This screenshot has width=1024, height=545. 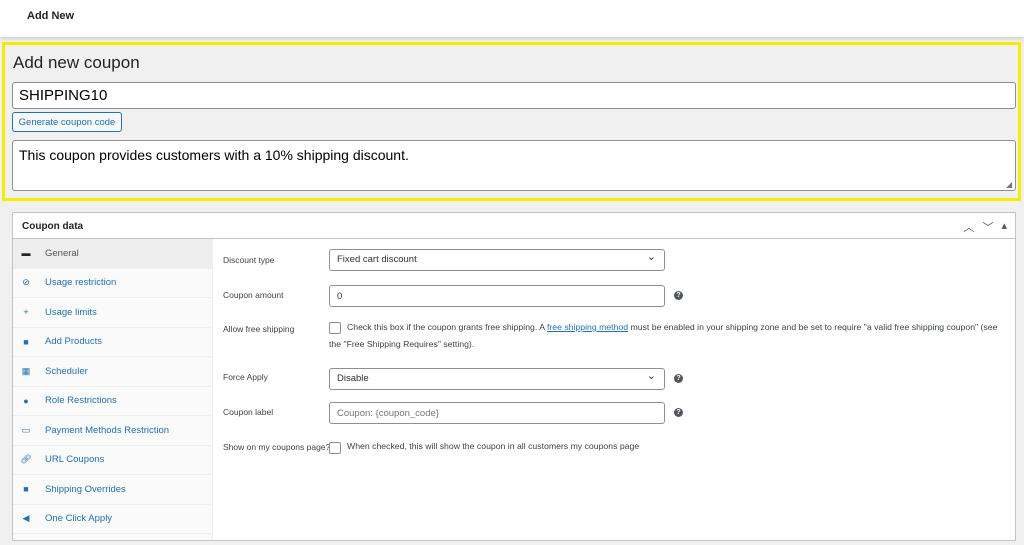 What do you see at coordinates (245, 377) in the screenshot?
I see `force-apply-label: Force Apply` at bounding box center [245, 377].